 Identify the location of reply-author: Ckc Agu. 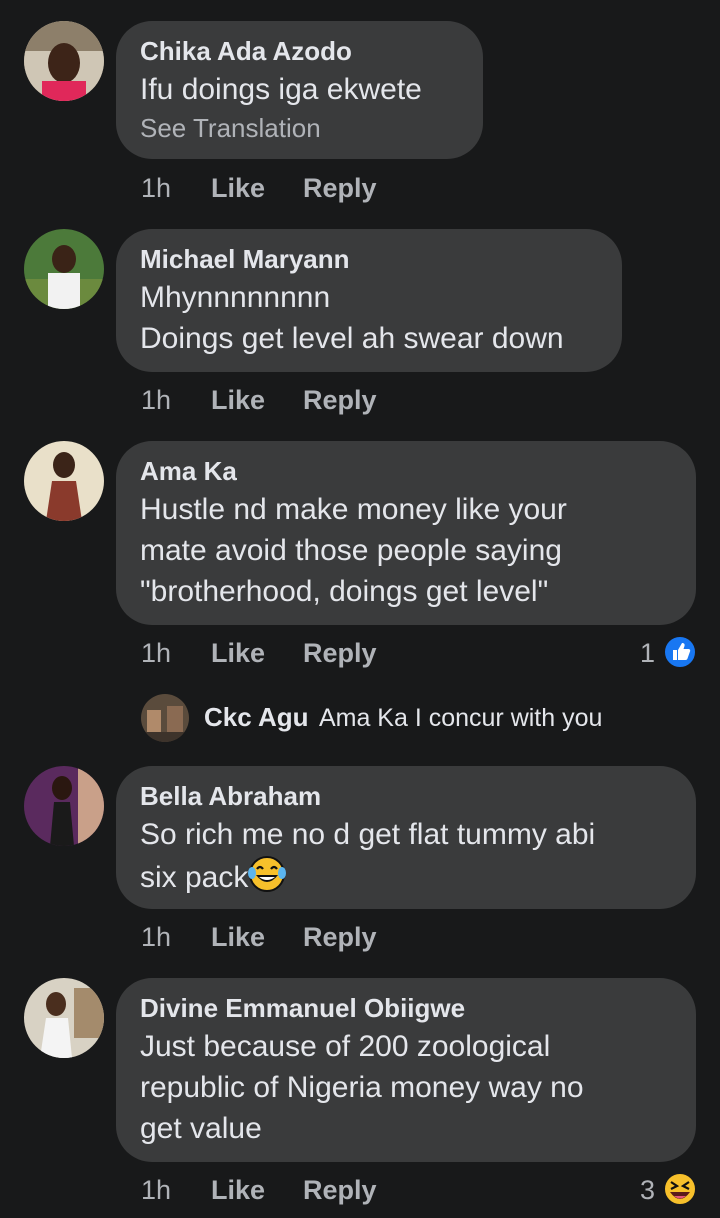
(256, 717).